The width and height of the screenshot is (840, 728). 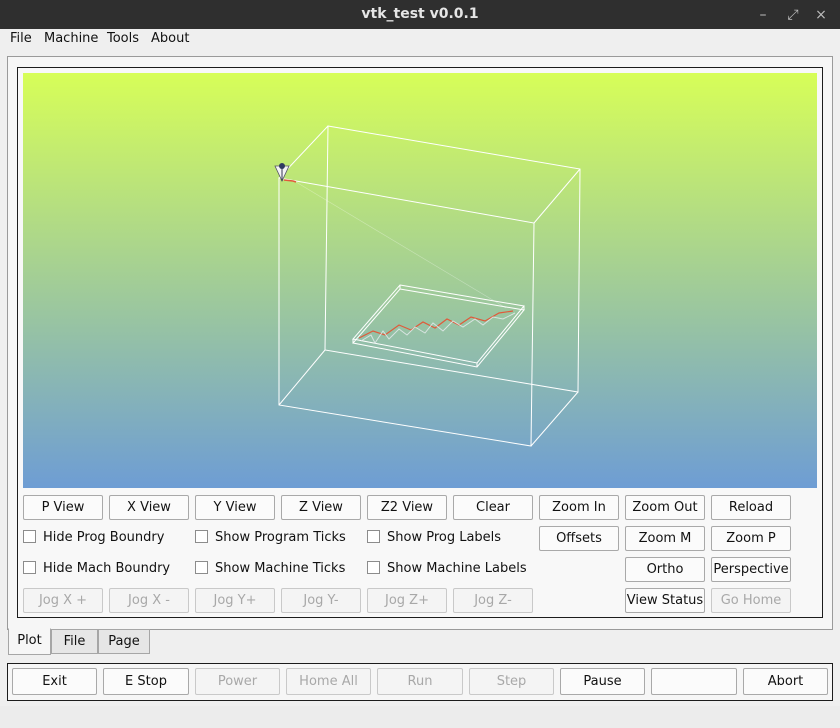 I want to click on jog-x-minus-button: Jog X -, so click(x=149, y=600).